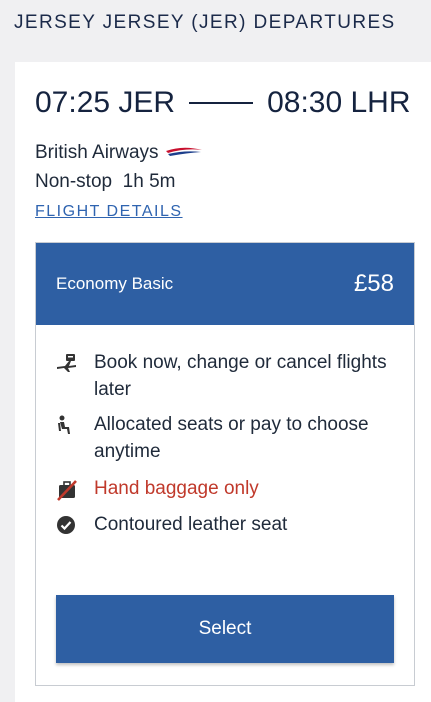 This screenshot has height=702, width=431. Describe the element at coordinates (149, 181) in the screenshot. I see `duration-label: 1h 5m` at that location.